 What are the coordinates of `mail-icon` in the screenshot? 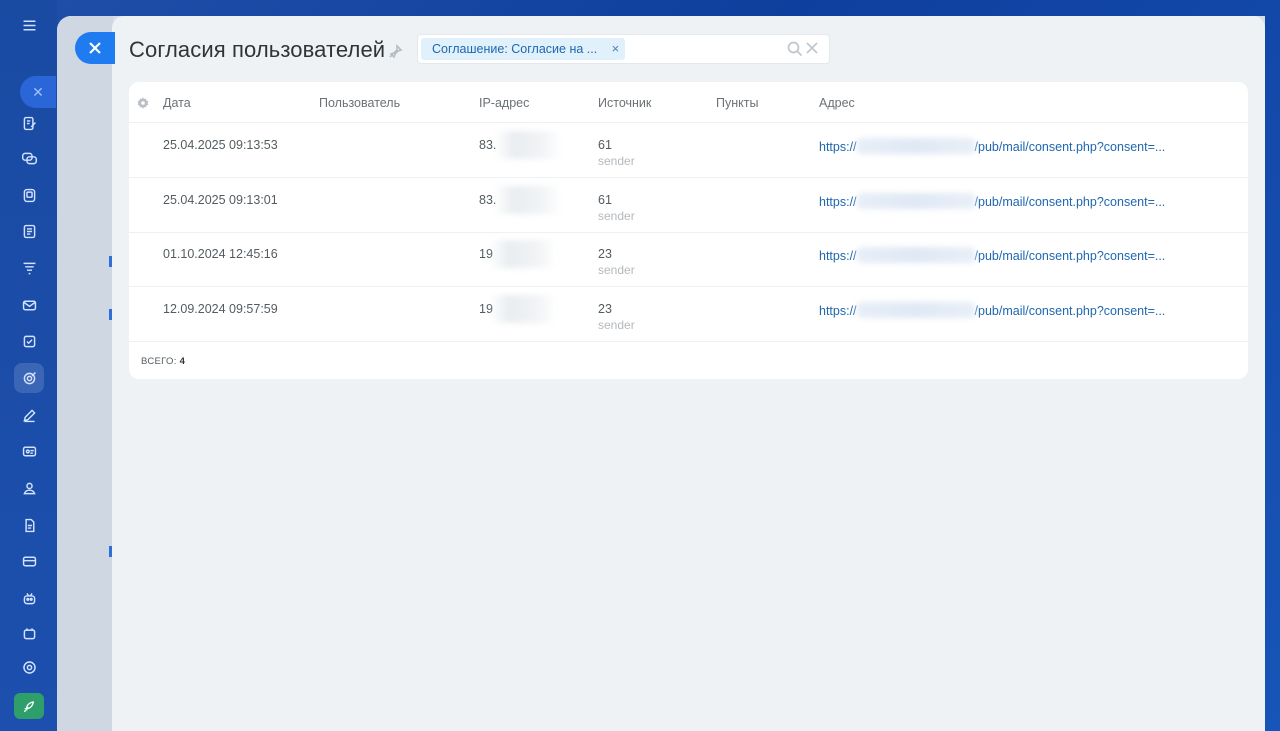 It's located at (29, 305).